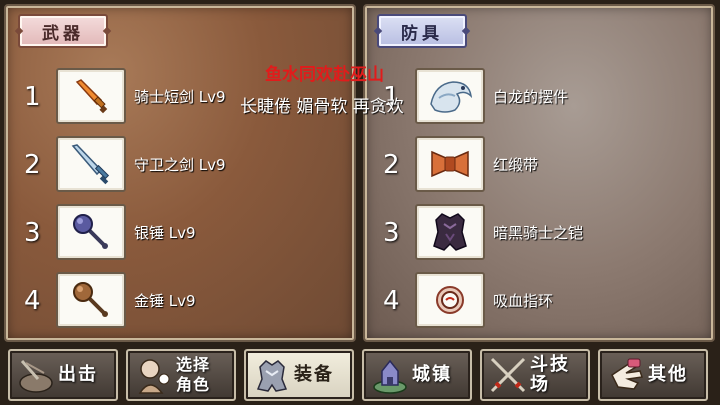 This screenshot has height=405, width=720. I want to click on short-sword-icon, so click(91, 96).